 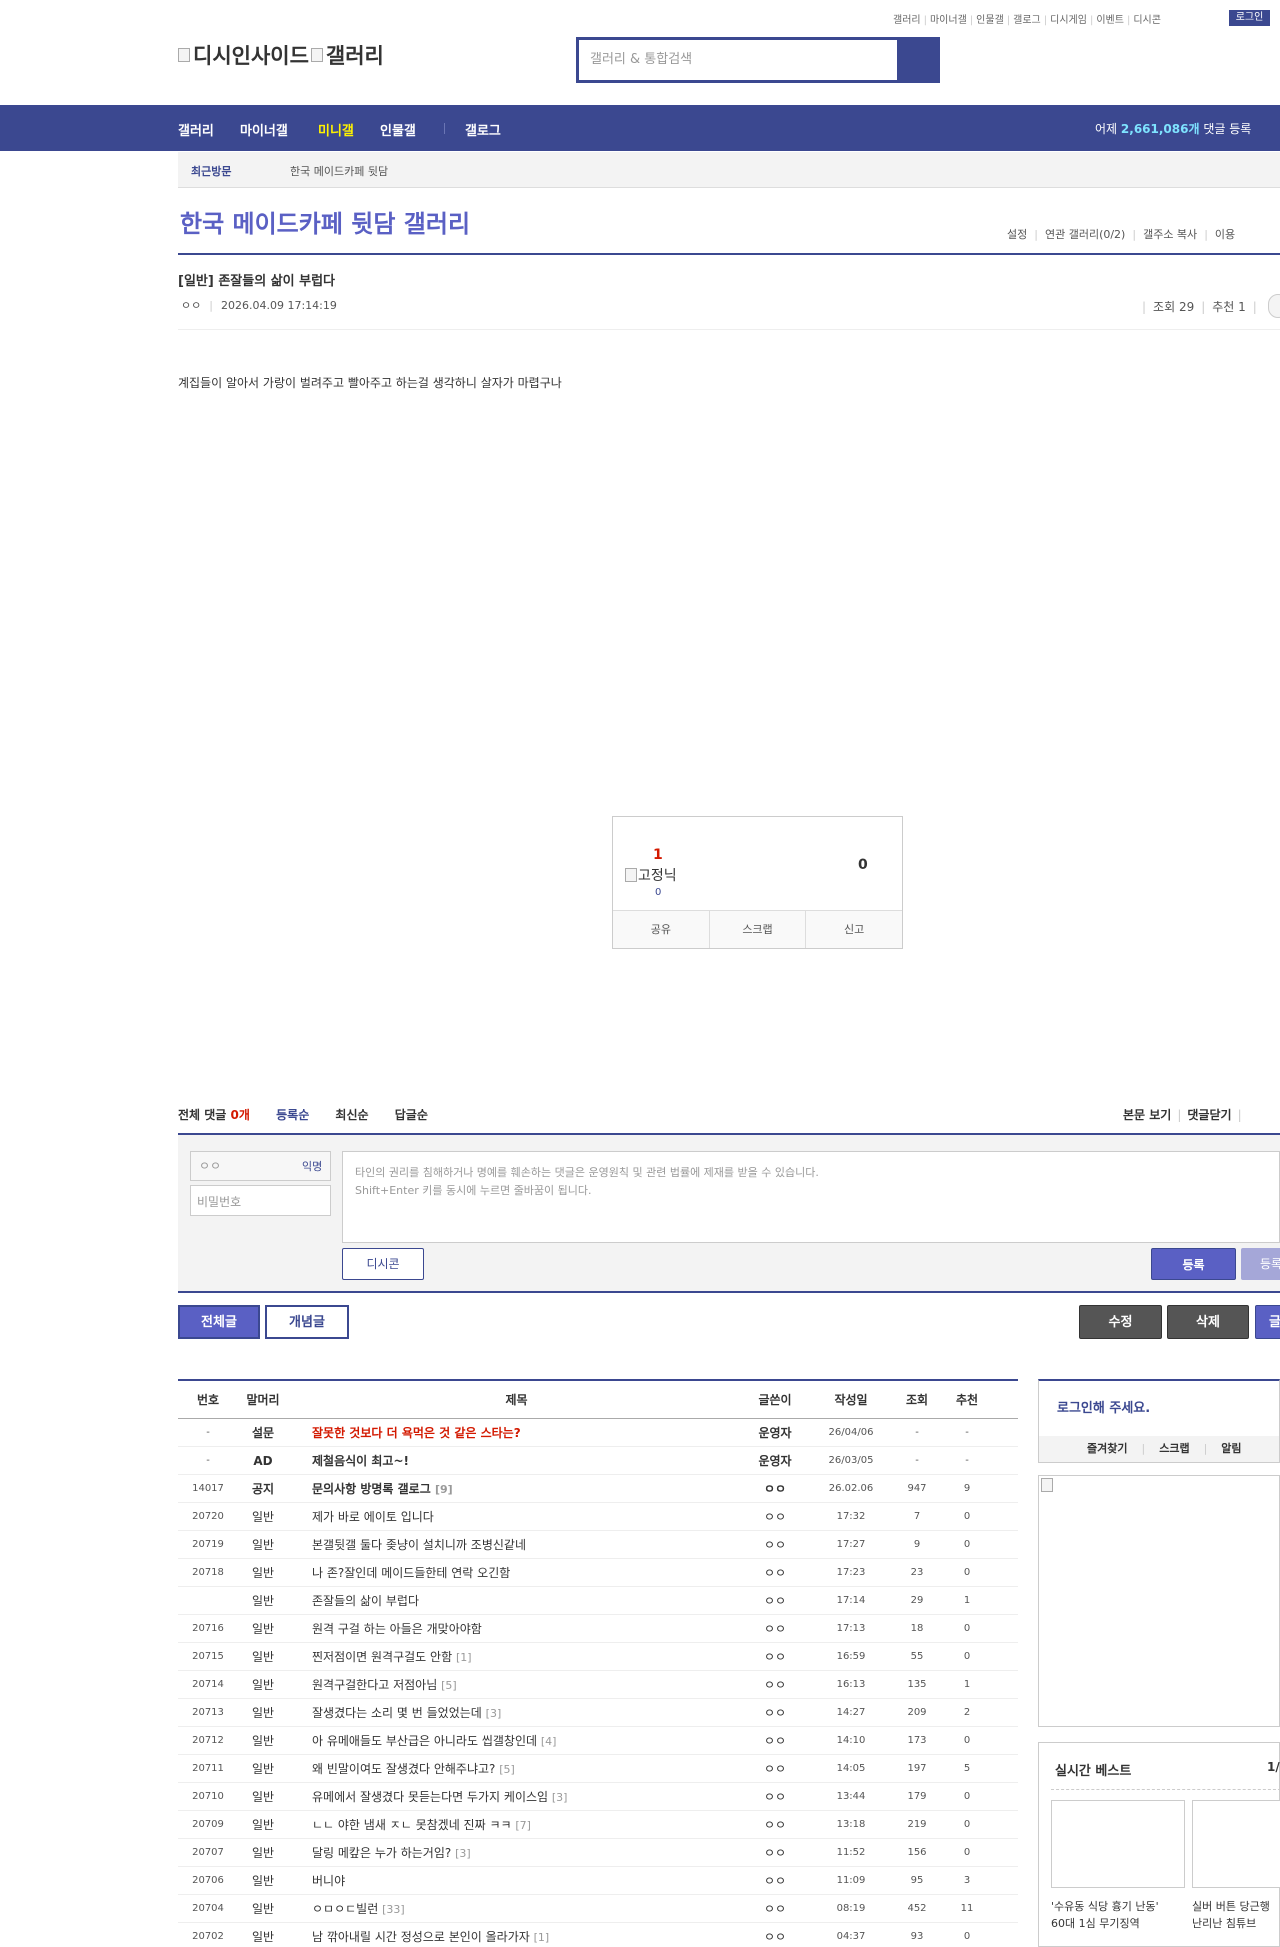 What do you see at coordinates (516, 1852) in the screenshot?
I see `post-title-link: 달링 메캎은 누가 하는거임? [3]` at bounding box center [516, 1852].